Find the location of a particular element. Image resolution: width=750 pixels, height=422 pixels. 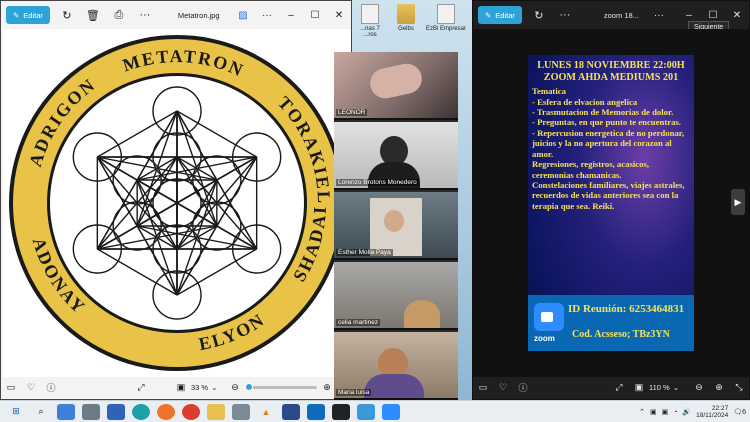

network-icon: ◔ is located at coordinates (675, 412).